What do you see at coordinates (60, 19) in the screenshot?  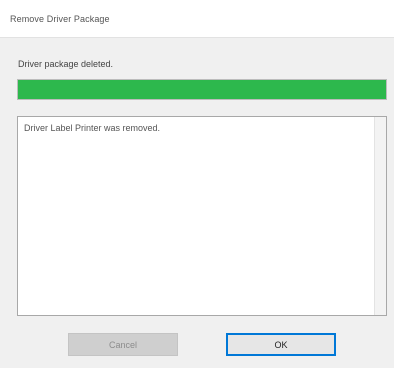 I see `dialog-title: Remove Driver Package` at bounding box center [60, 19].